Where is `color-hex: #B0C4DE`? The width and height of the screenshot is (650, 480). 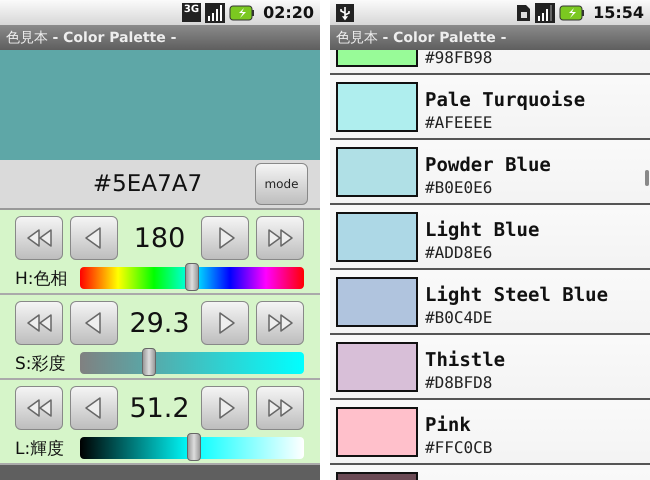
color-hex: #B0C4DE is located at coordinates (459, 317).